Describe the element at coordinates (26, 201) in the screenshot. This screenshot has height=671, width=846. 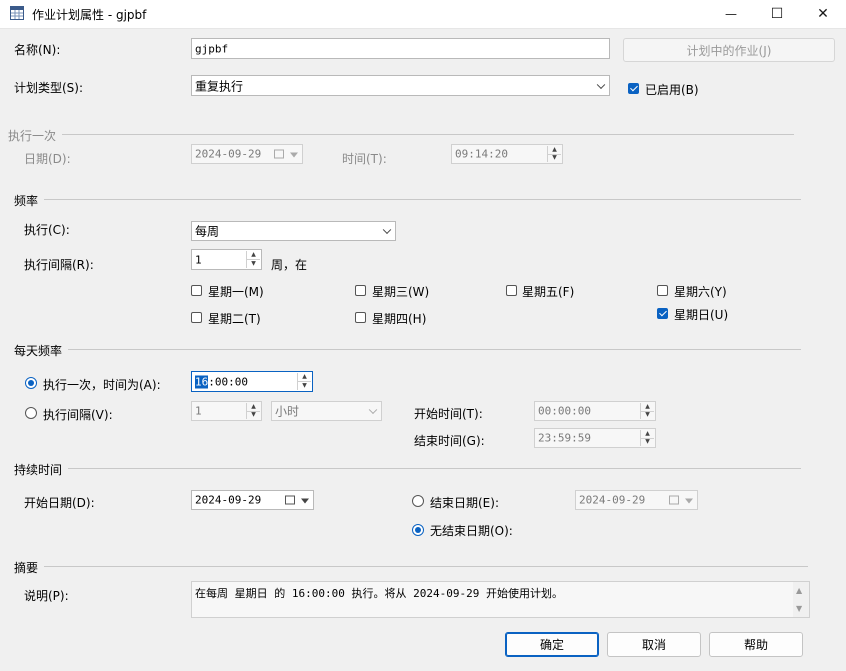
I see `section-frequency: 频率` at that location.